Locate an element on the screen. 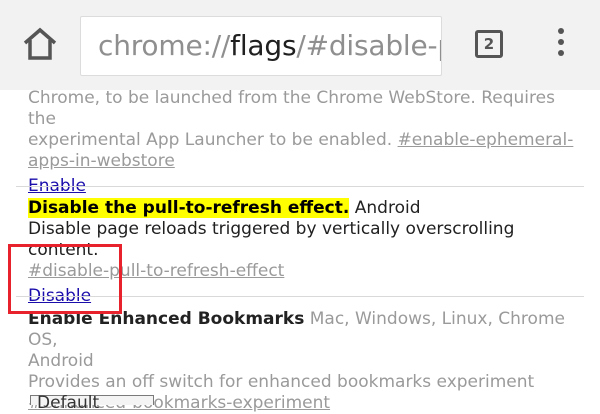  experiment-anchor-link: #enable-ephemeral- is located at coordinates (486, 140).